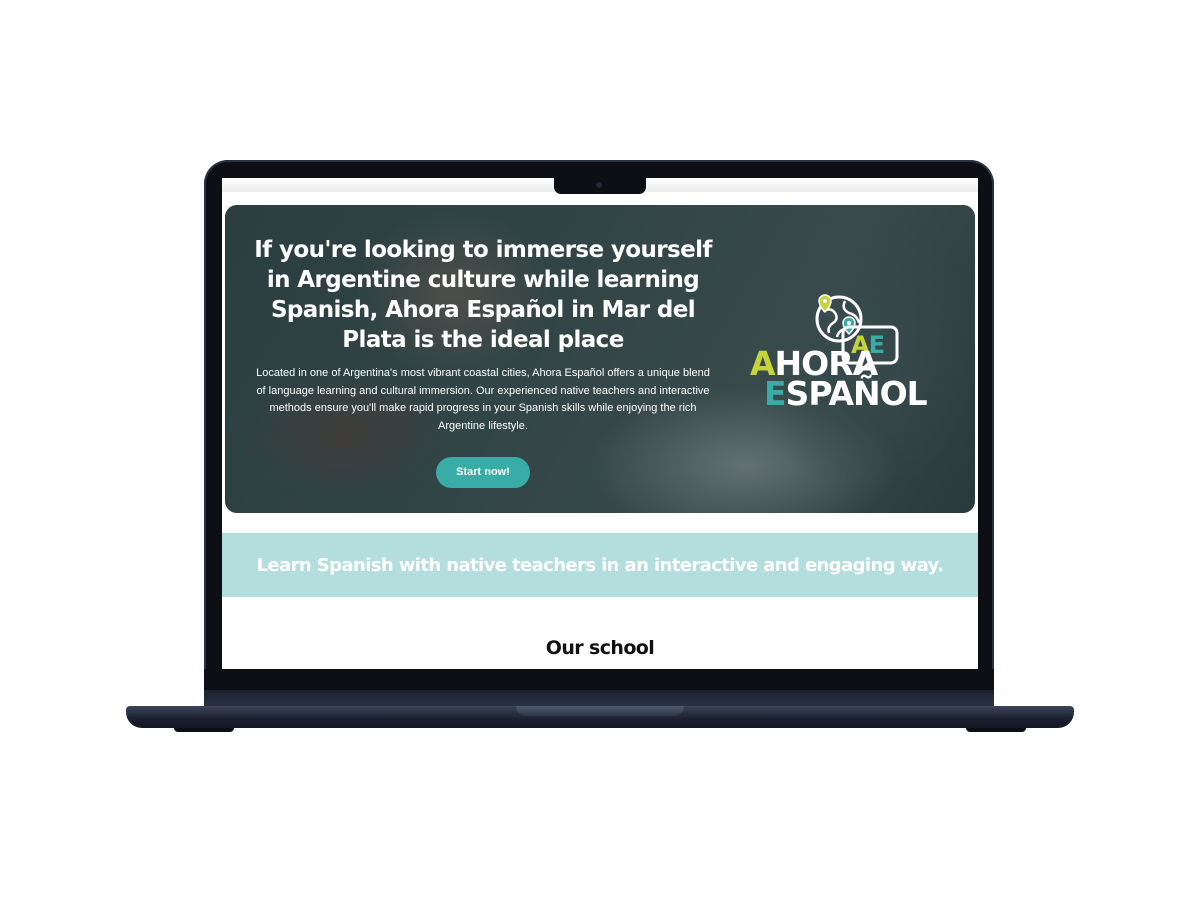  Describe the element at coordinates (483, 472) in the screenshot. I see `start-now-button: Start now!` at that location.